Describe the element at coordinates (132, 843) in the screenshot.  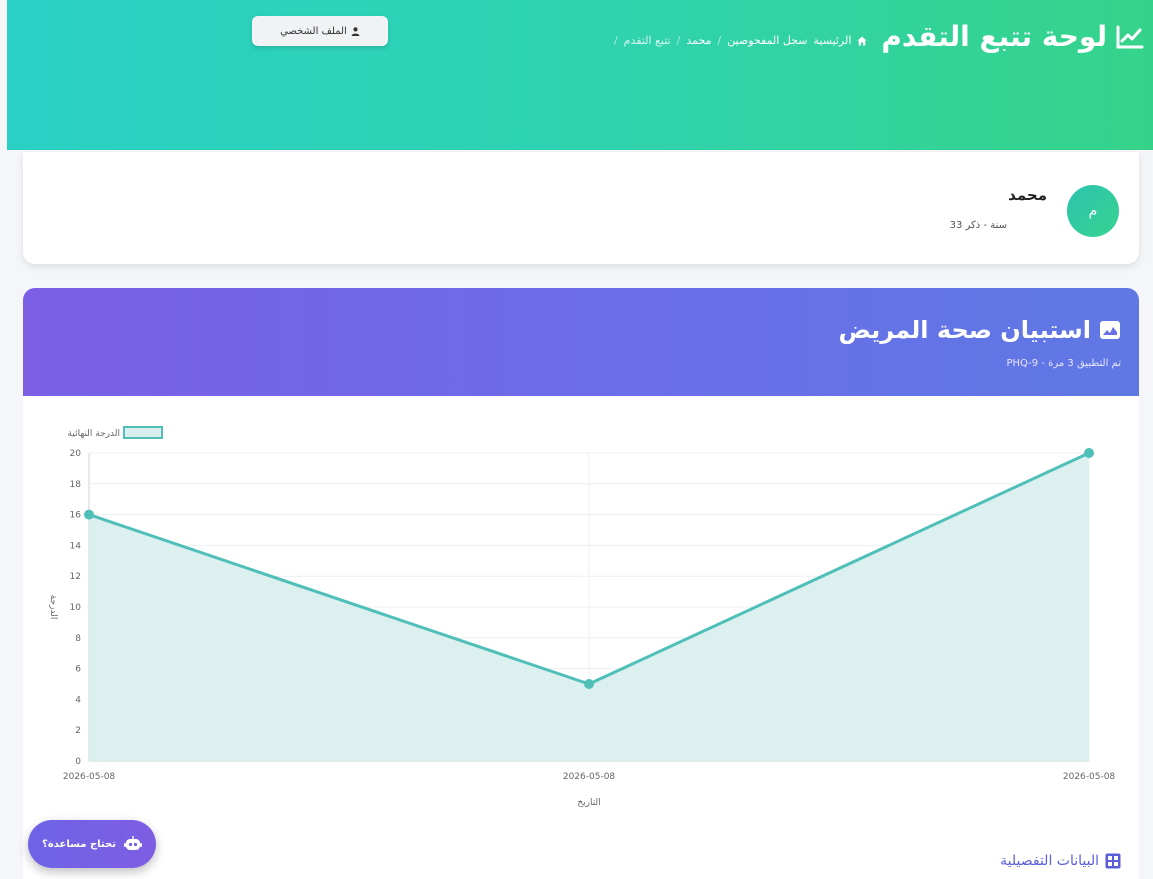
I see `robot-icon` at that location.